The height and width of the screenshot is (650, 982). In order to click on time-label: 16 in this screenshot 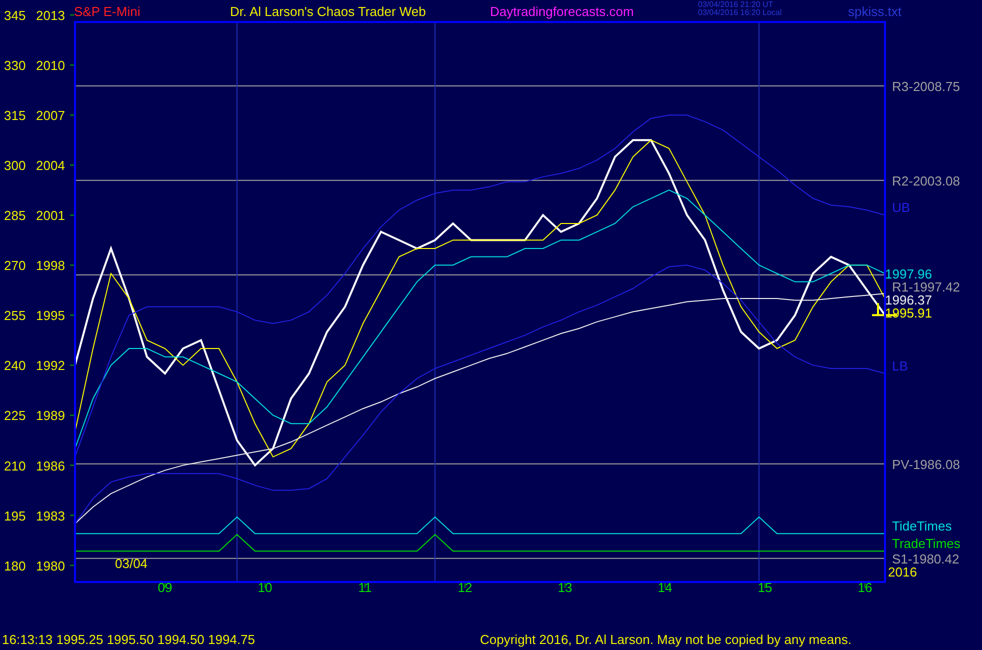, I will do `click(865, 587)`.